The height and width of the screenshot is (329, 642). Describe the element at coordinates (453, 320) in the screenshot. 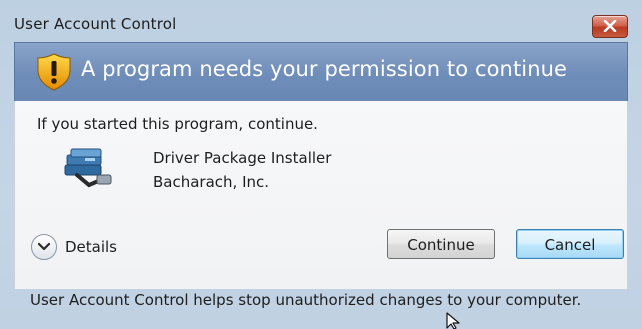

I see `mouse-cursor-icon` at that location.